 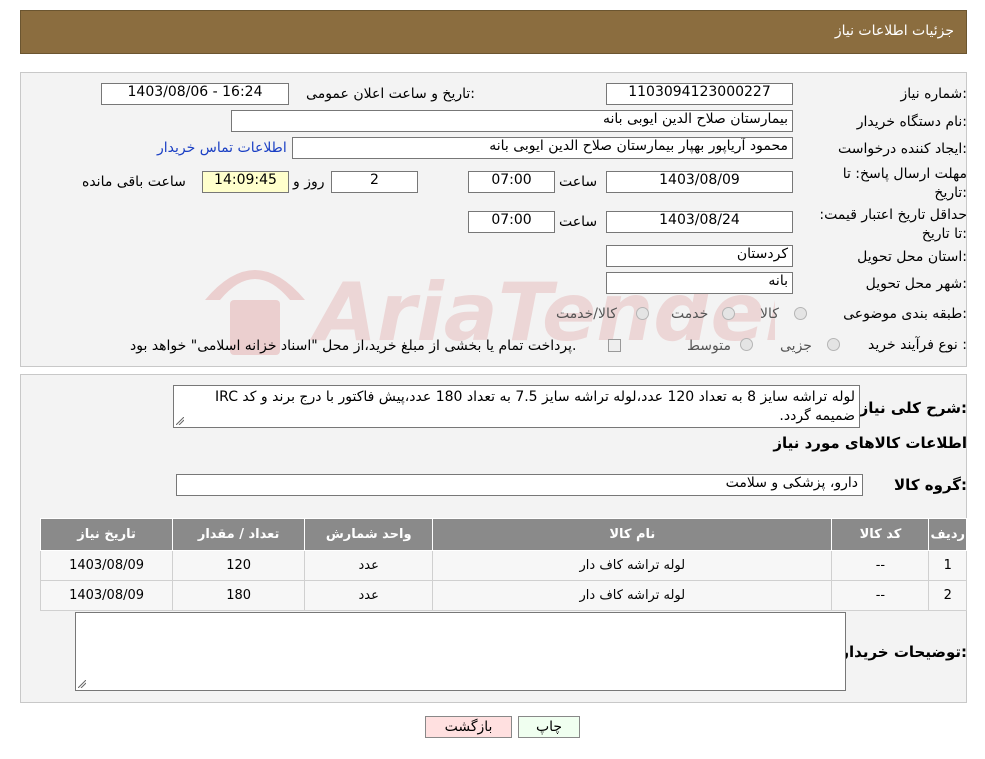 What do you see at coordinates (933, 94) in the screenshot?
I see `need-number-label: شماره نیاز:` at bounding box center [933, 94].